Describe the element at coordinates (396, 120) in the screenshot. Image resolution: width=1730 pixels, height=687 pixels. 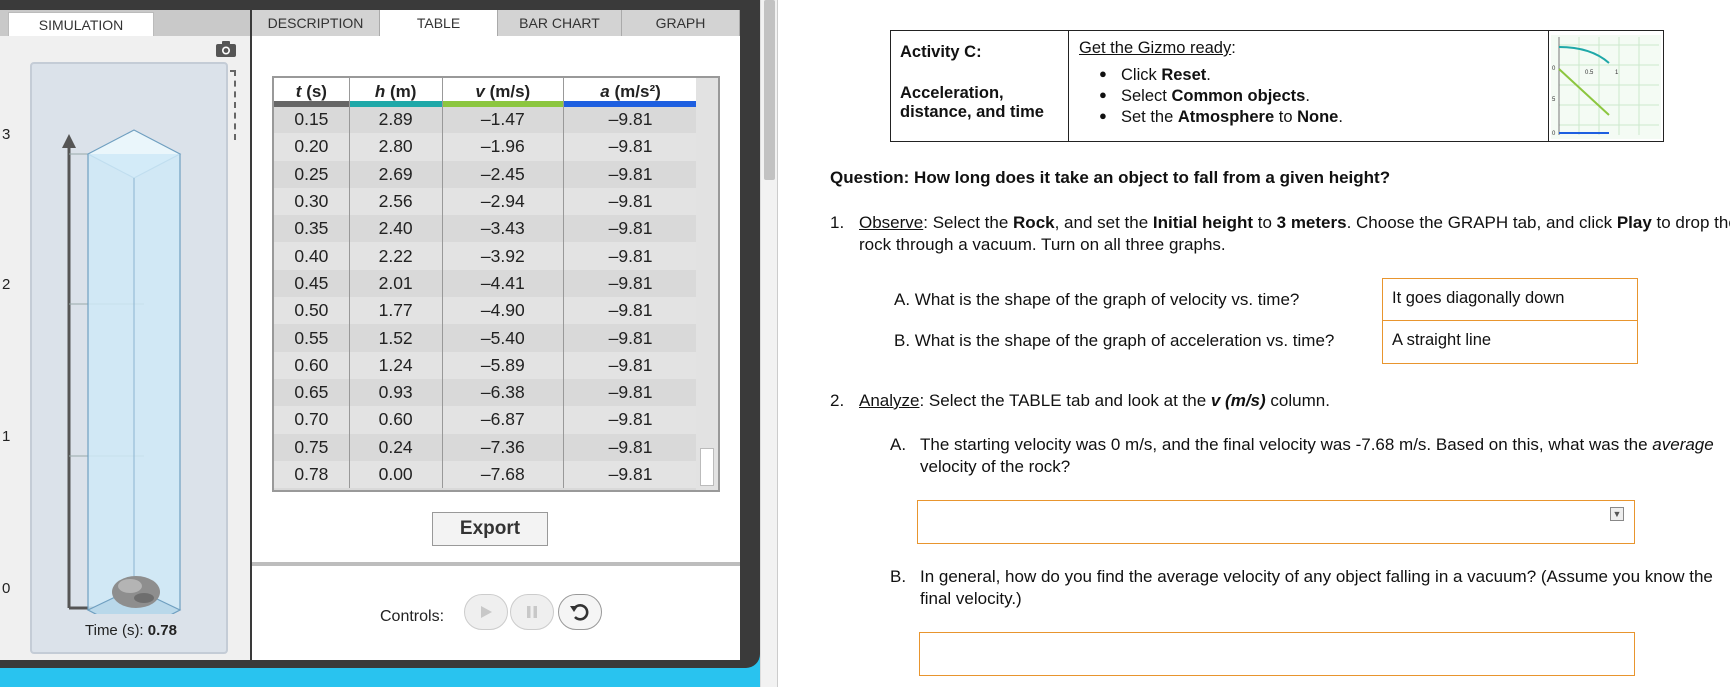
I see `table-cell: 2.89` at that location.